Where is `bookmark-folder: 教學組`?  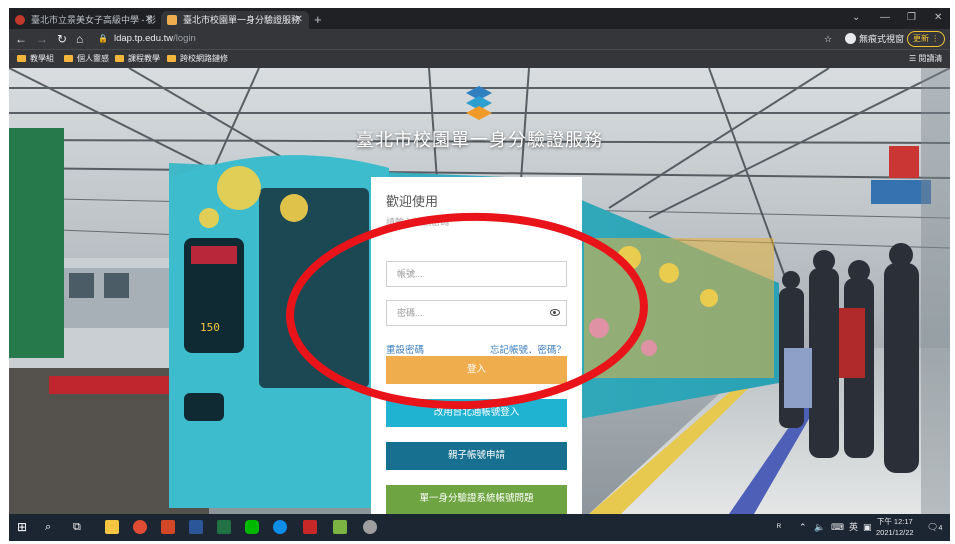 bookmark-folder: 教學組 is located at coordinates (35, 59).